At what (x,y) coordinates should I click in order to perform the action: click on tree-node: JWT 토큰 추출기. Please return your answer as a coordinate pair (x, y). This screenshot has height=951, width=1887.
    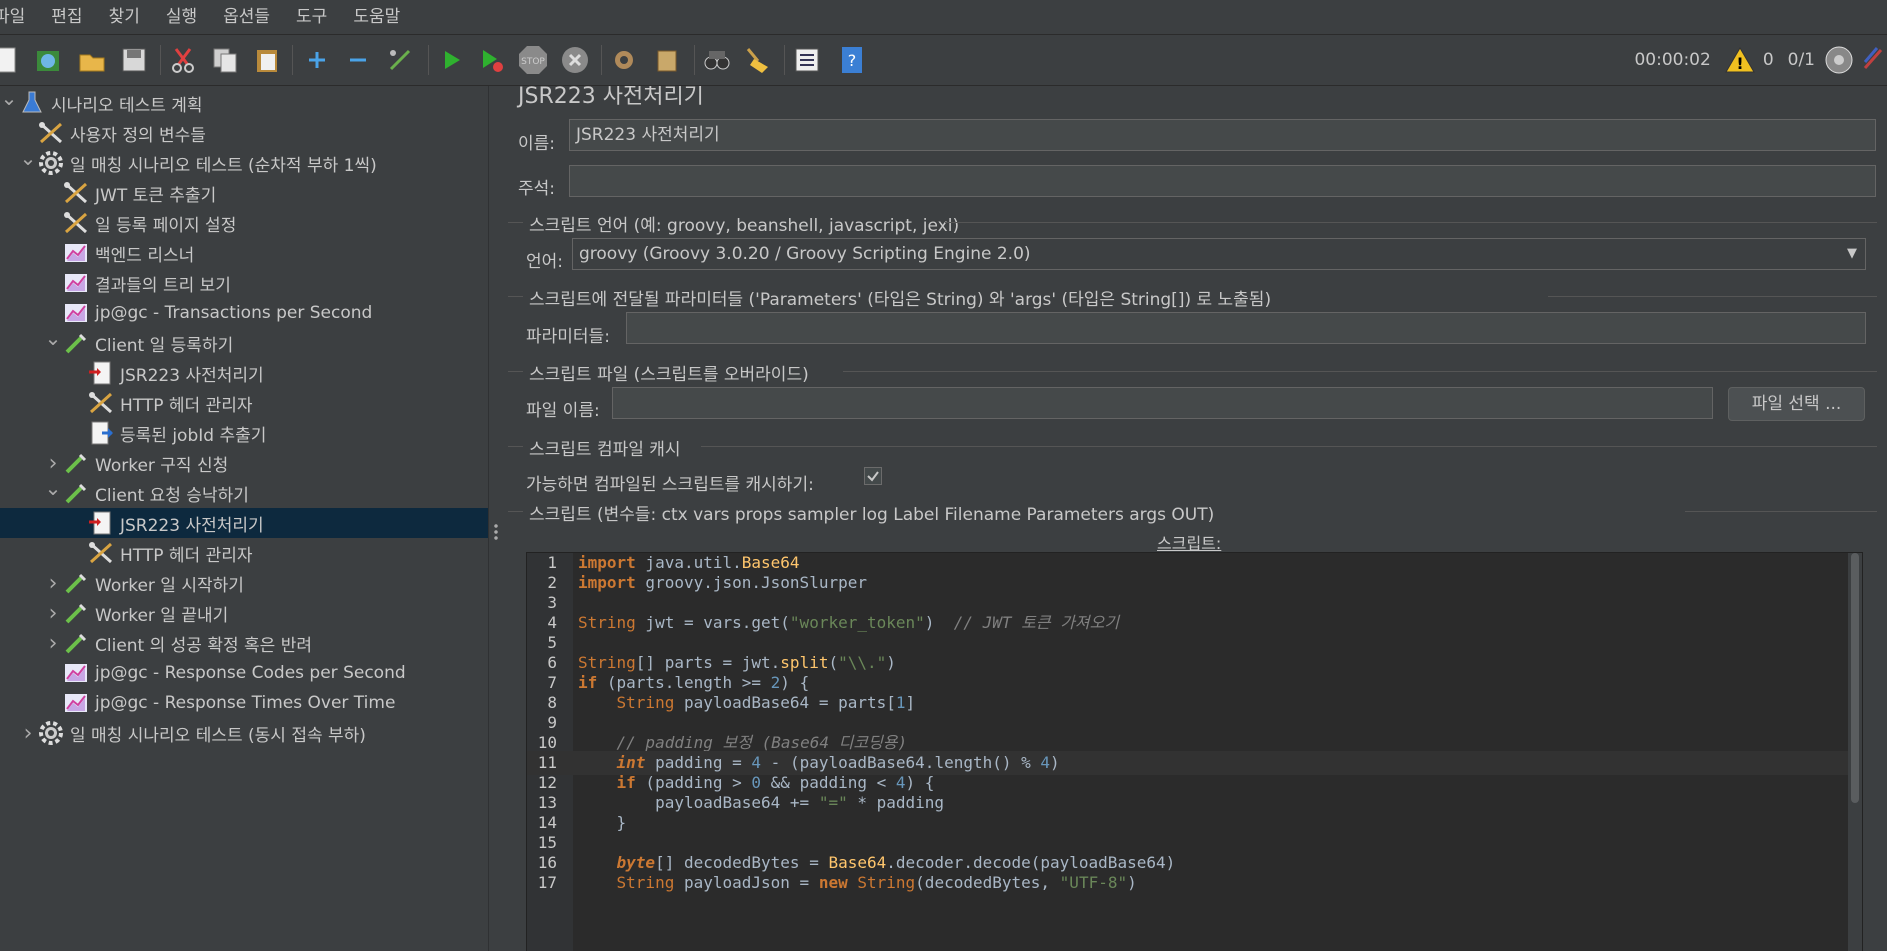
    Looking at the image, I should click on (244, 193).